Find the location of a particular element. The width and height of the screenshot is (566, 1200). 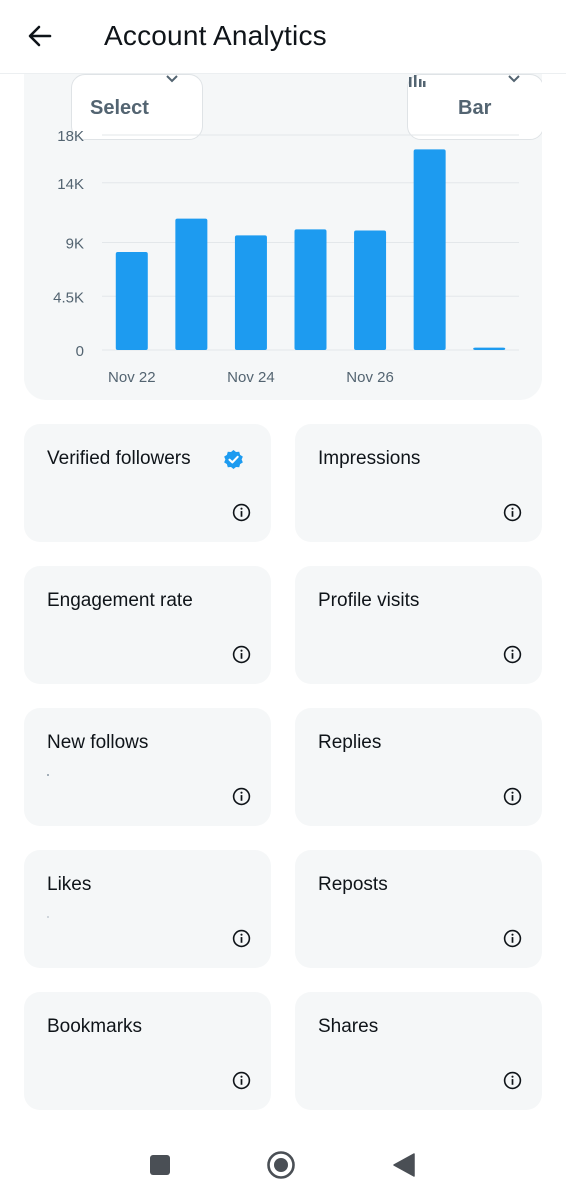

y-tick-label: 14K is located at coordinates (70, 184).